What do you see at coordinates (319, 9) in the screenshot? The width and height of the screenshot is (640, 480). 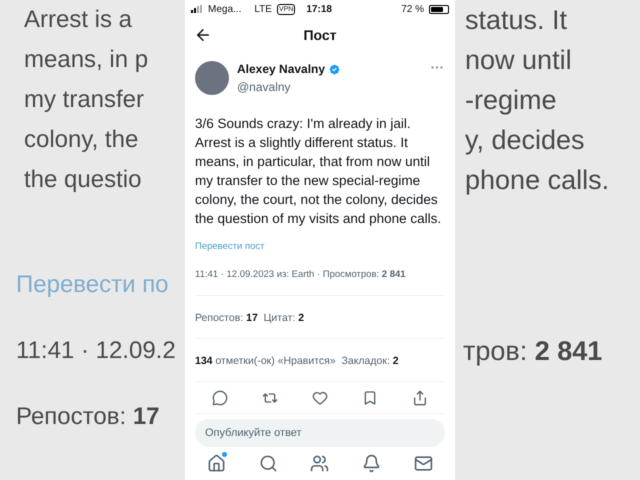 I see `clock-text: 17:18` at bounding box center [319, 9].